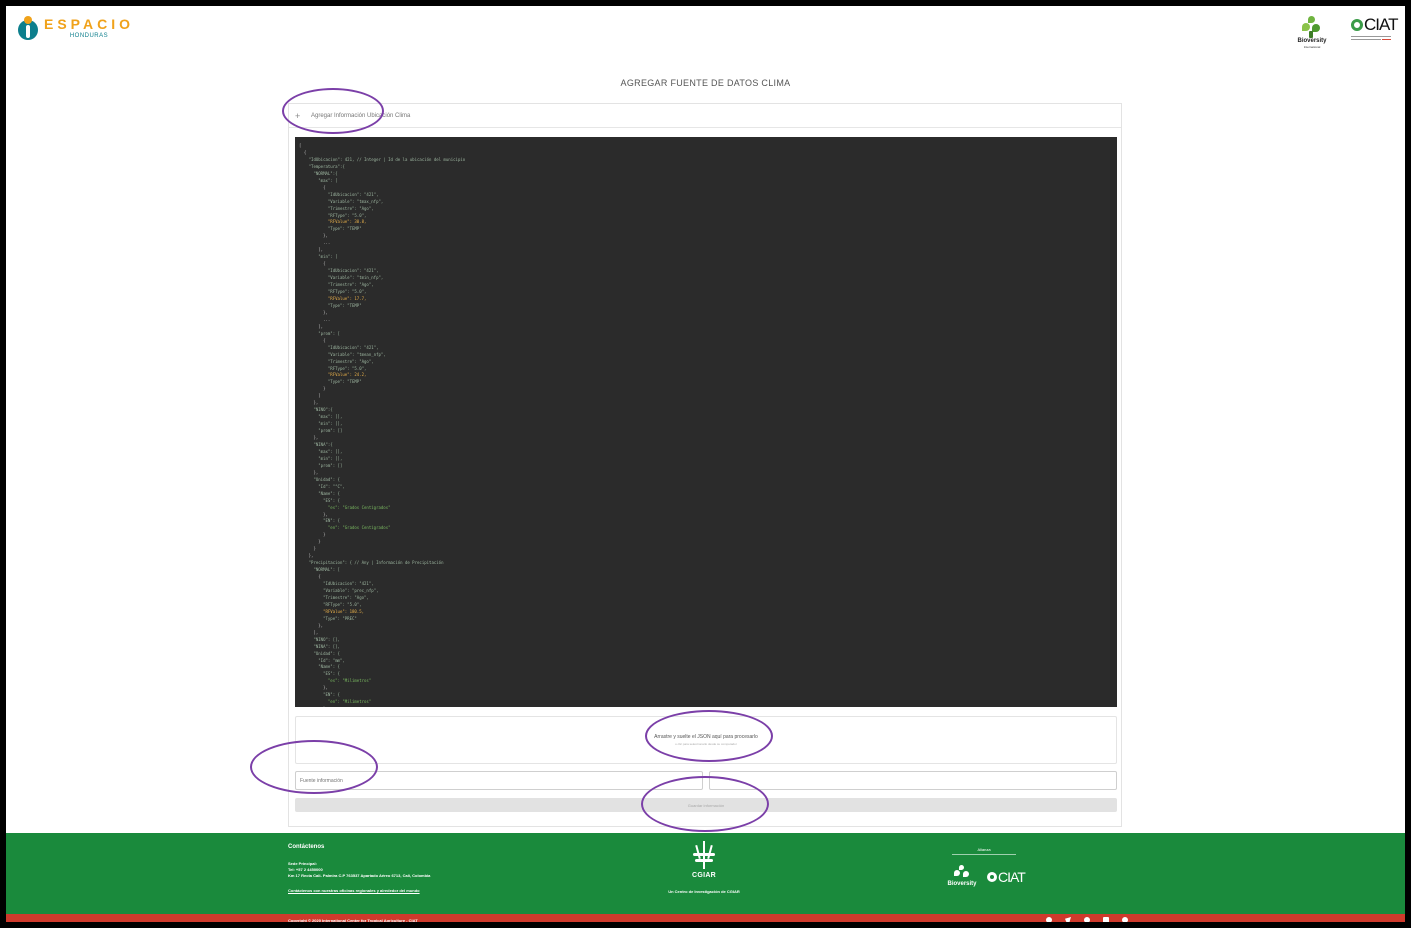 Image resolution: width=1411 pixels, height=928 pixels. I want to click on page-title: AGREGAR FUENTE DE DATOS CLIMA, so click(705, 83).